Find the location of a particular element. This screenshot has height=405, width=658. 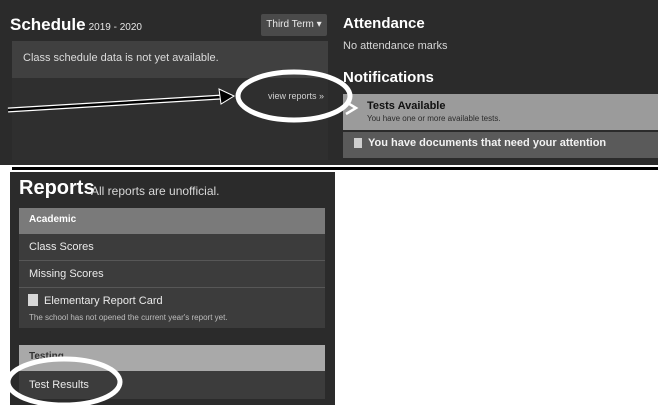

report-item-missing-scores-label: Missing Scores is located at coordinates (66, 274).